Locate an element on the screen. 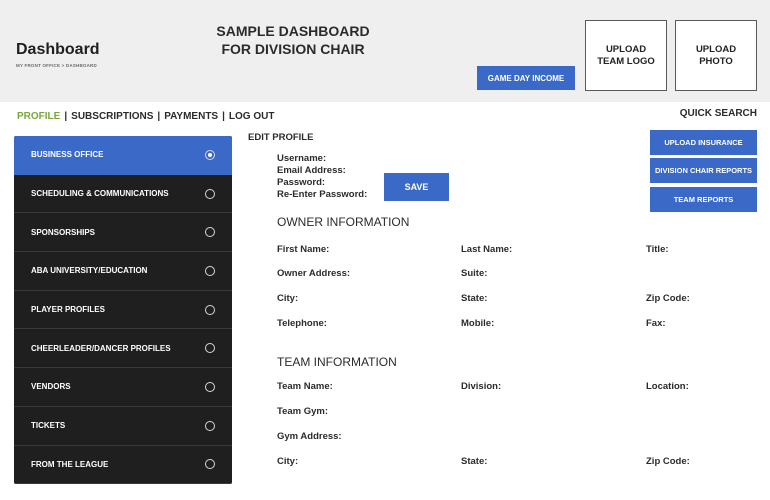 The height and width of the screenshot is (500, 770). sidebar-item-business-office: BUSINESS OFFICE is located at coordinates (123, 155).